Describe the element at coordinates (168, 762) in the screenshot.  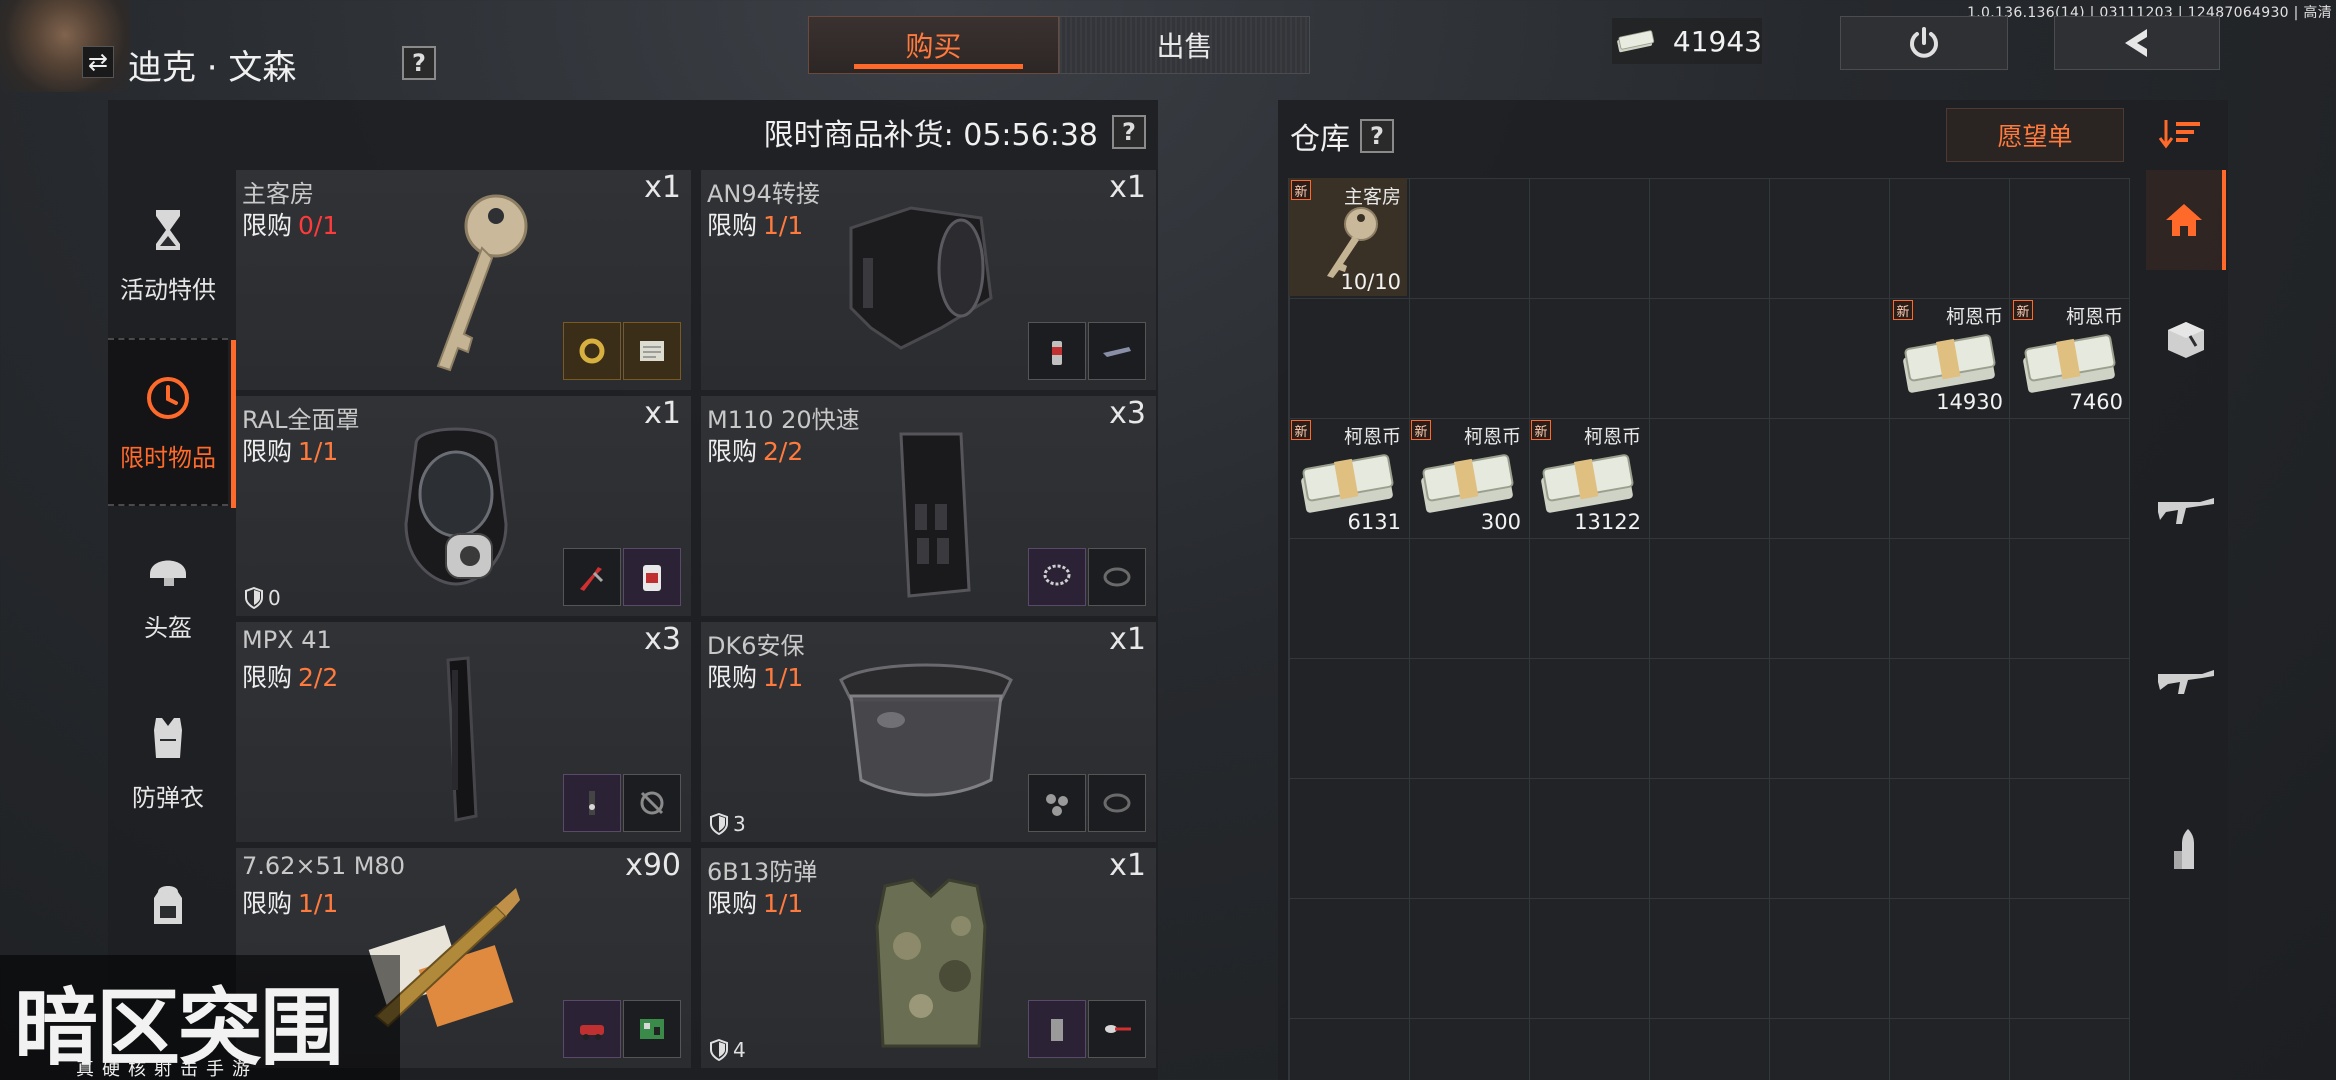
I see `category-body-armor: 防弹衣` at that location.